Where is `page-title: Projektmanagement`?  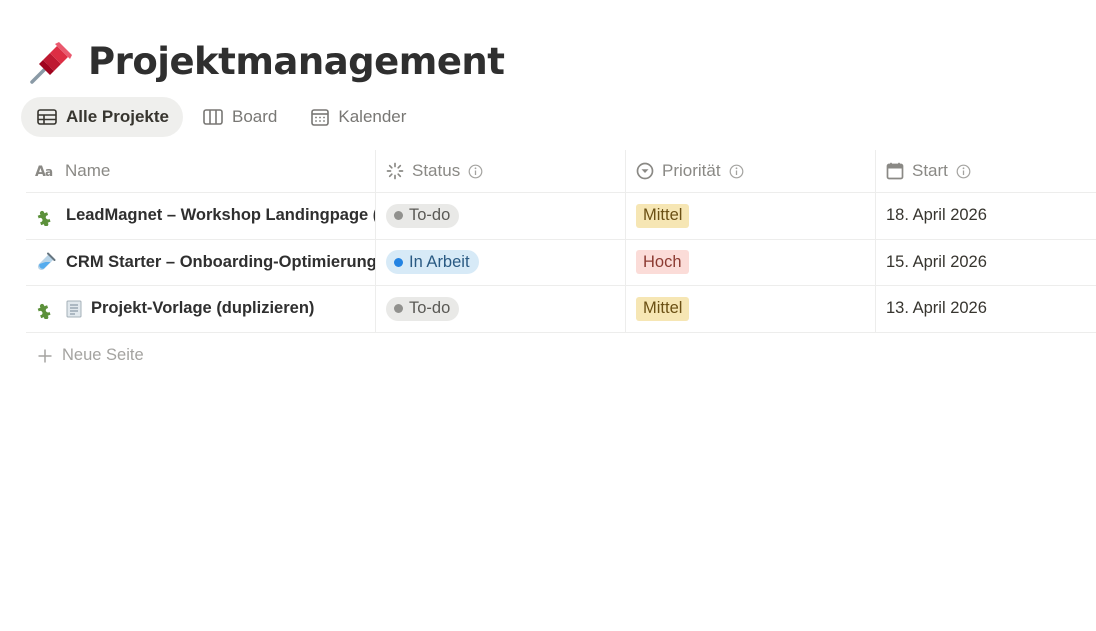 page-title: Projektmanagement is located at coordinates (296, 62).